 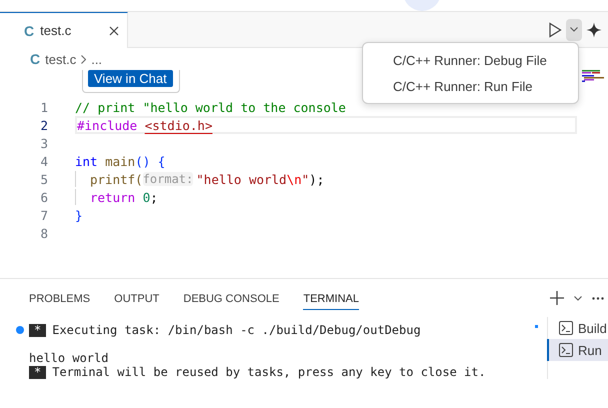 I want to click on command-status-dot, so click(x=20, y=330).